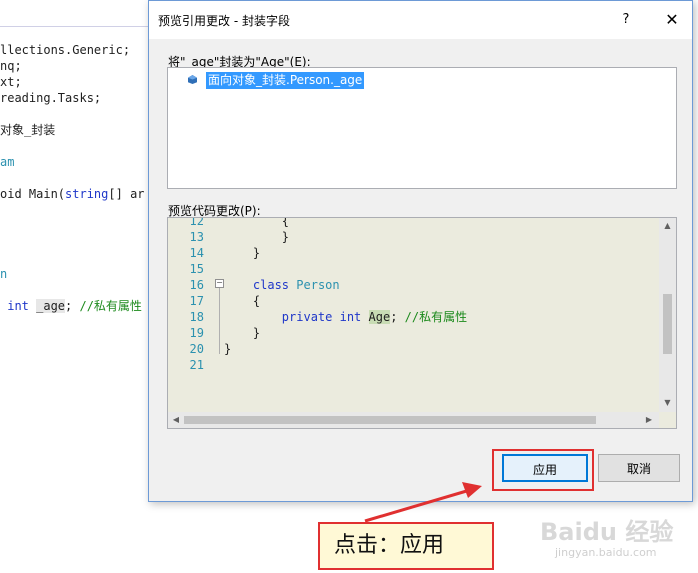  Describe the element at coordinates (607, 532) in the screenshot. I see `watermark-logo: Baidu 经验` at that location.